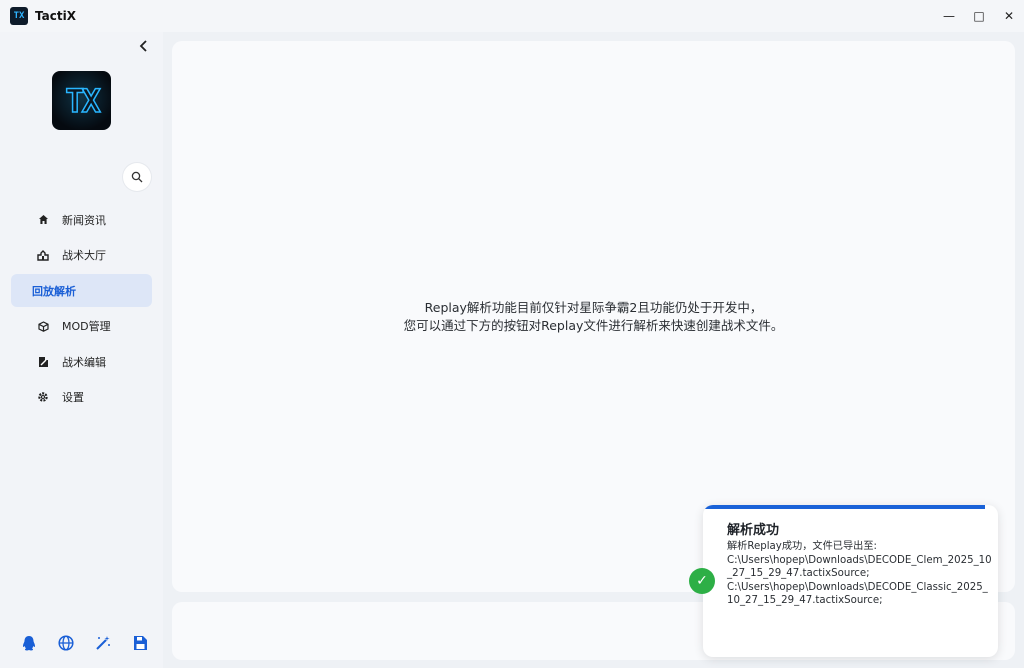  I want to click on window-controls: — □ ✕, so click(979, 16).